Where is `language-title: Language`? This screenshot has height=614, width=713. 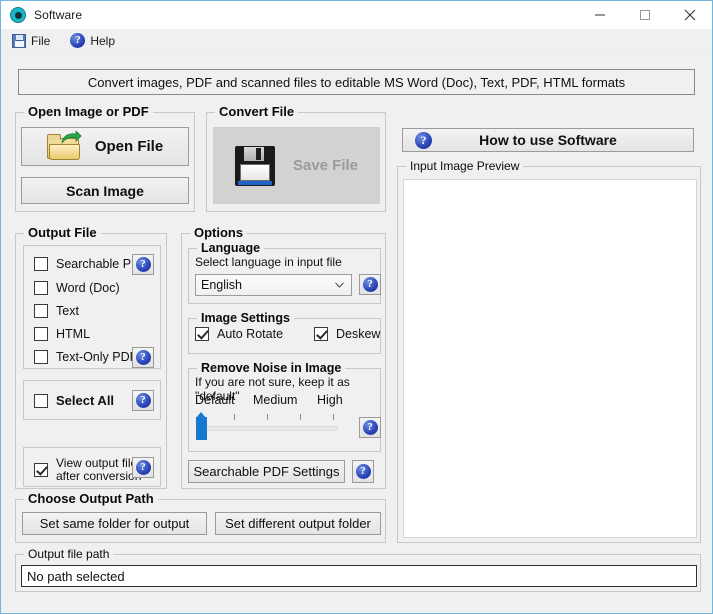
language-title: Language is located at coordinates (231, 248).